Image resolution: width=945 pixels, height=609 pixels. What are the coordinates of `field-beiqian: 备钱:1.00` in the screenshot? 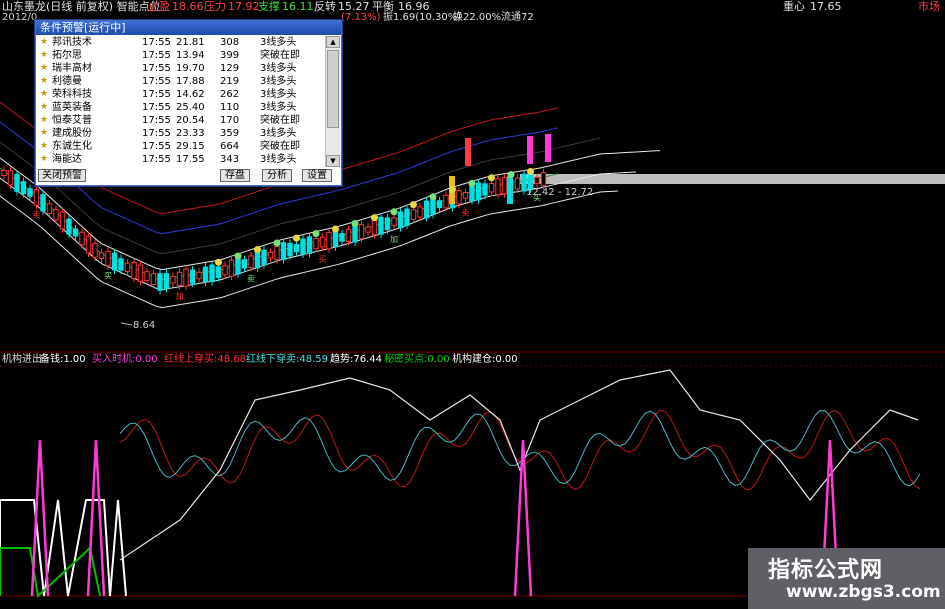 It's located at (63, 358).